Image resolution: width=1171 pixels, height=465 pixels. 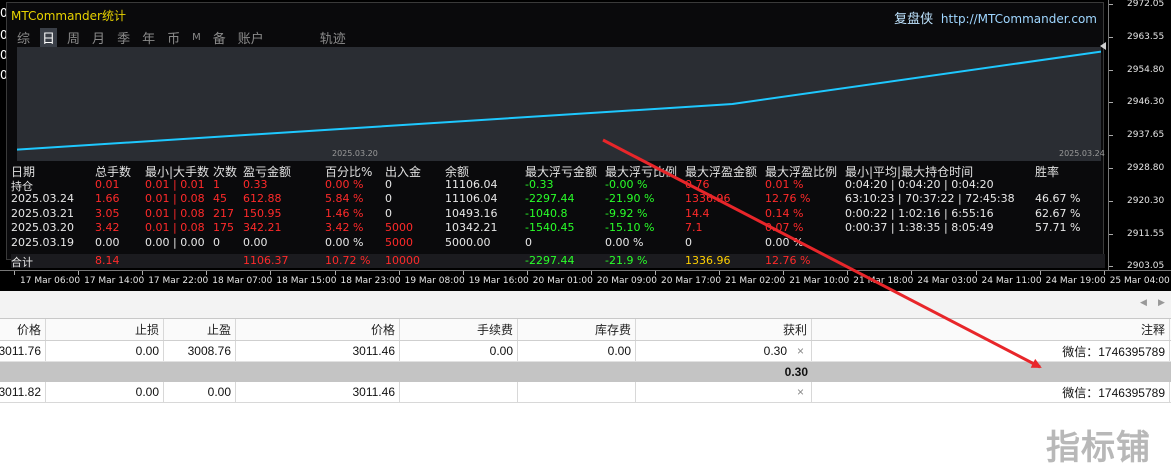 I want to click on stats-cell: 612.88, so click(x=262, y=198).